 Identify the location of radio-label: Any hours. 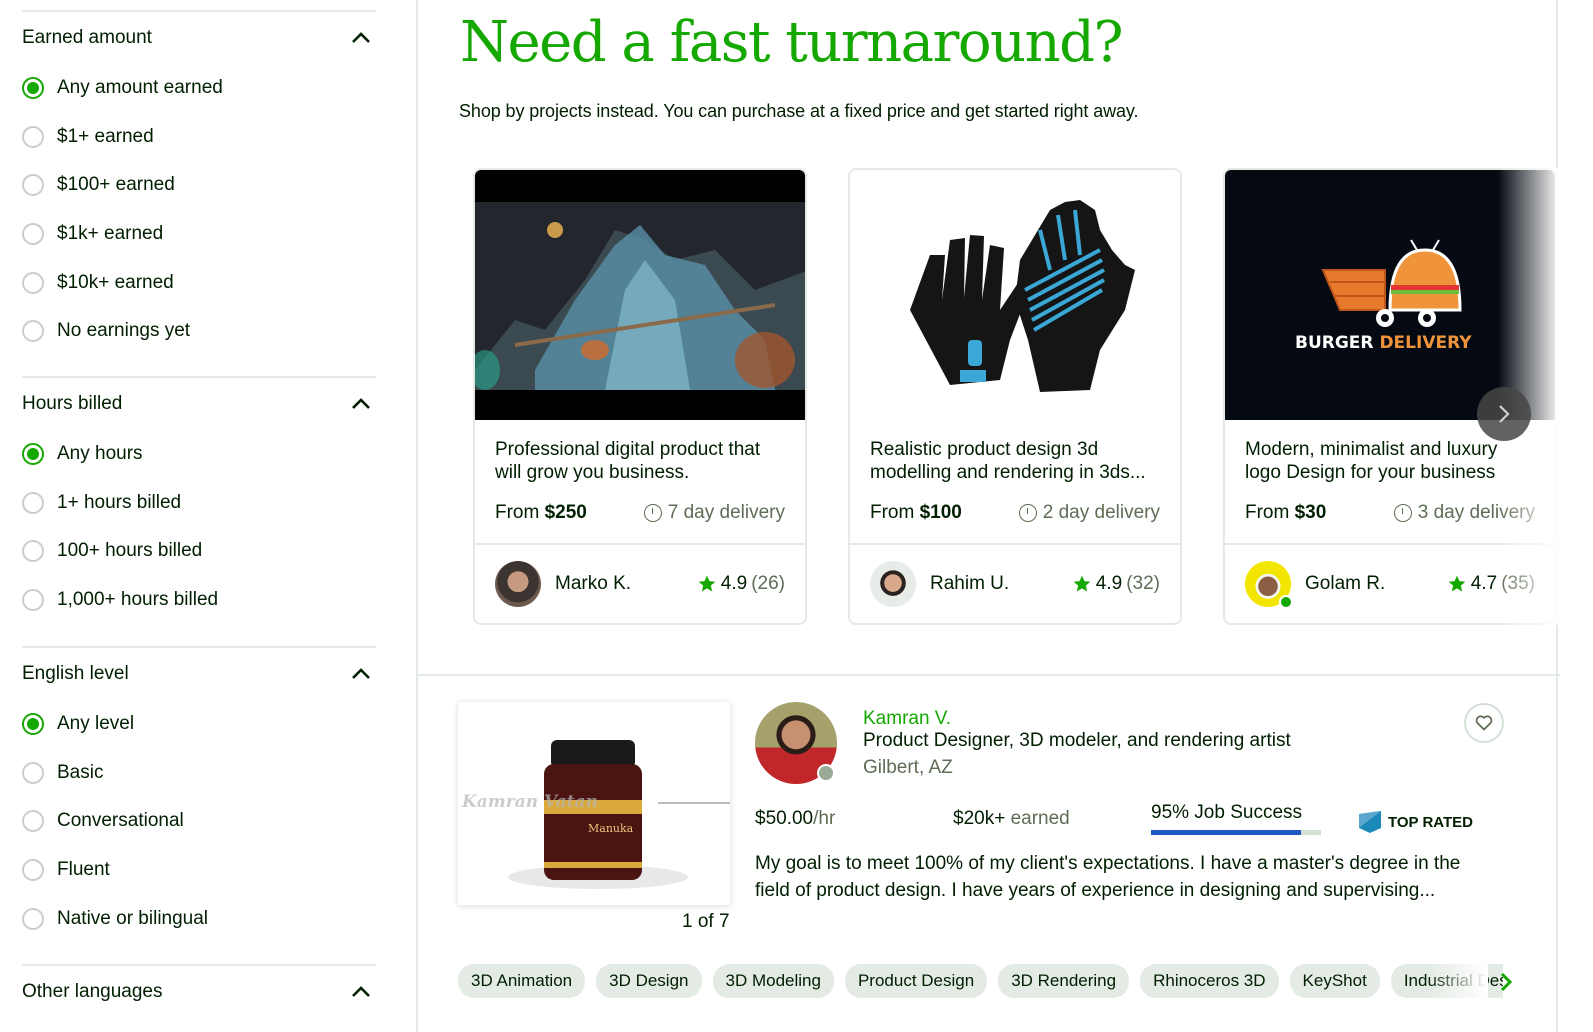
(100, 454).